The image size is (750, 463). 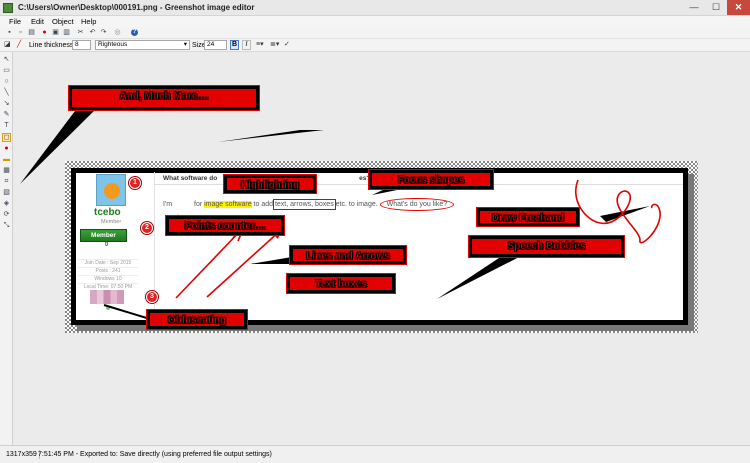 I want to click on callout-text: Lines and Arrows, so click(x=348, y=256).